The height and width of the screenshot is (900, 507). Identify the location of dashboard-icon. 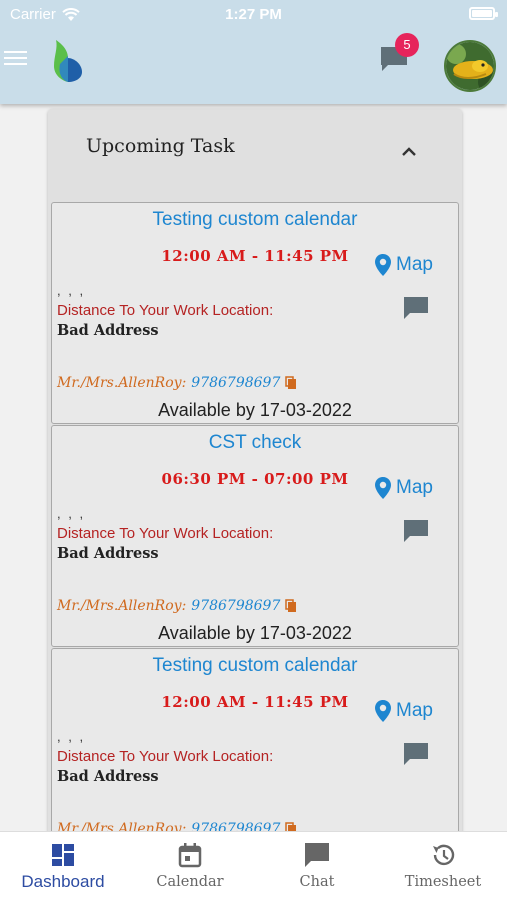
(63, 855).